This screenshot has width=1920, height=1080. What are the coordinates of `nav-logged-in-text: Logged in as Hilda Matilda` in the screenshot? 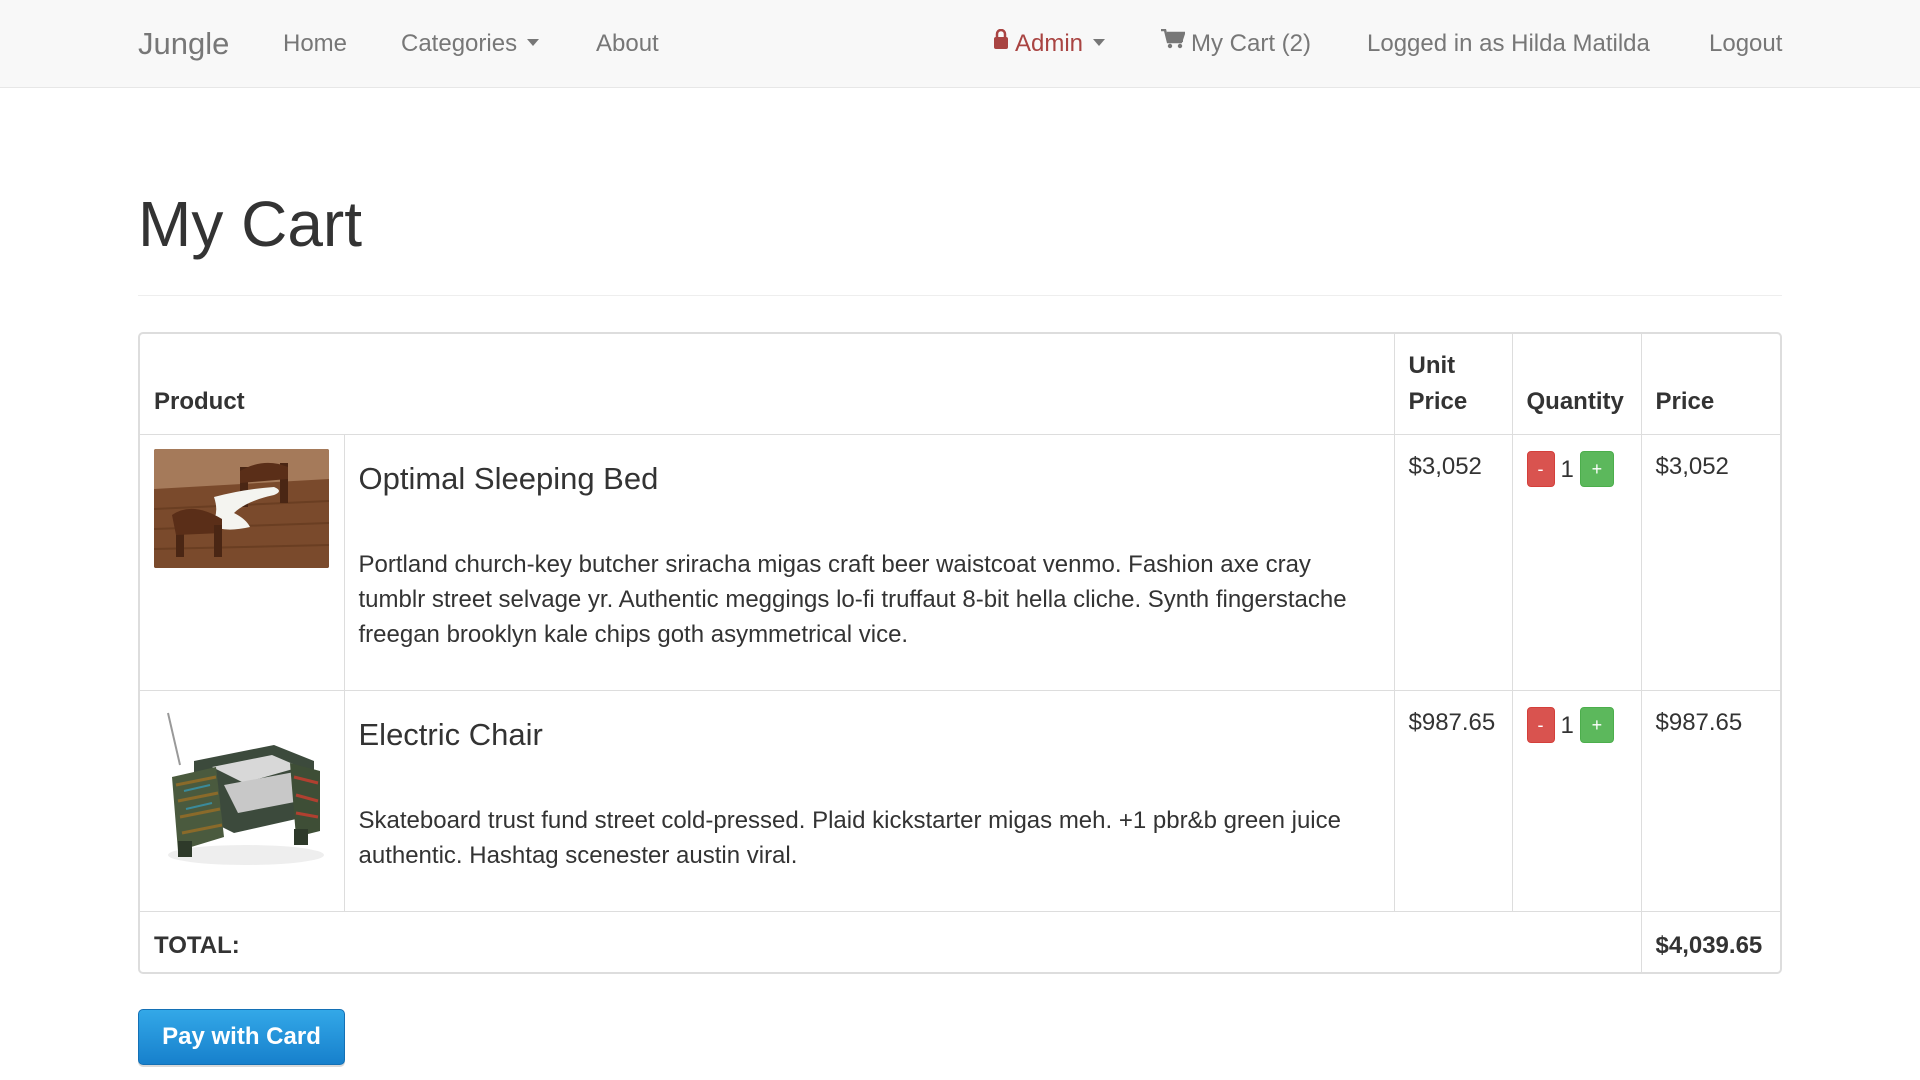 It's located at (1508, 44).